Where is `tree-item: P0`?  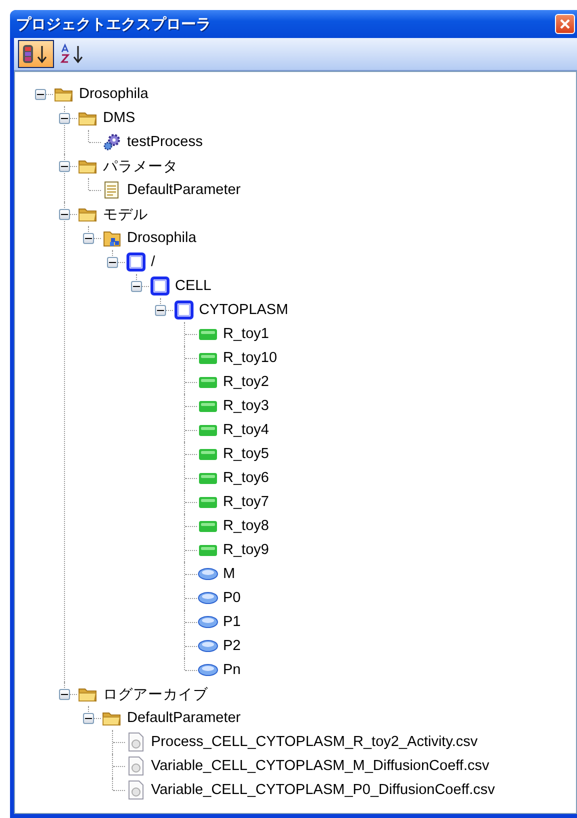 tree-item: P0 is located at coordinates (232, 598).